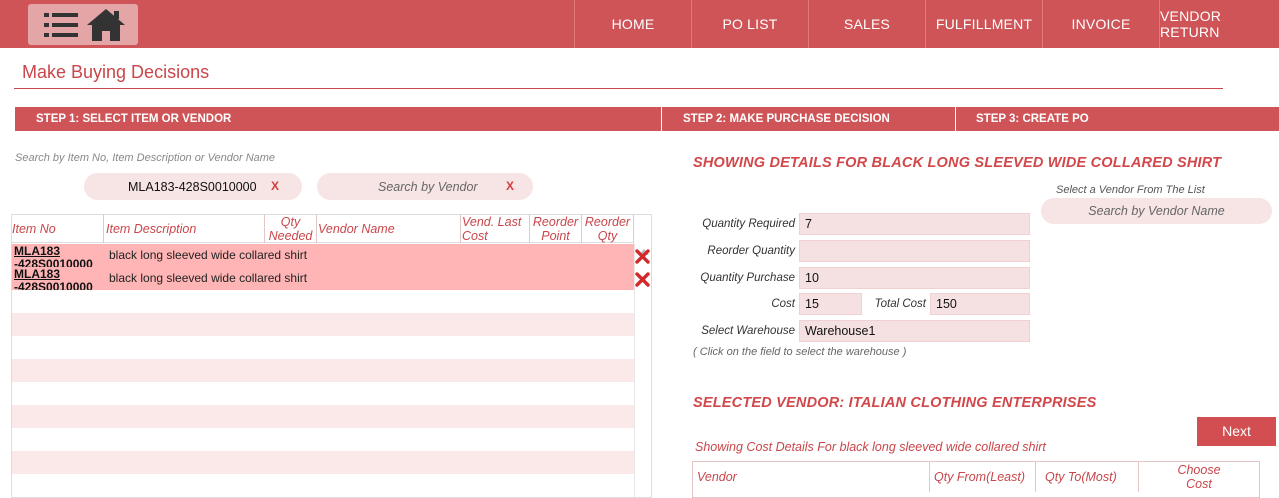 This screenshot has height=498, width=1279. What do you see at coordinates (184, 229) in the screenshot?
I see `col-item-description: Item Description` at bounding box center [184, 229].